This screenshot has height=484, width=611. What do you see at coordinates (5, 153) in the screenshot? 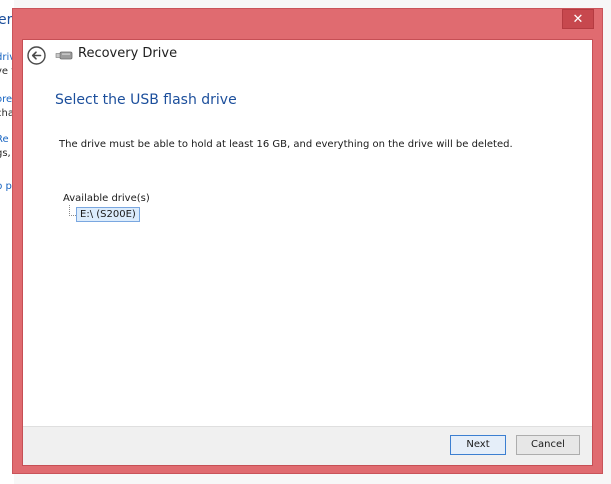
I see `background-text: gs,` at bounding box center [5, 153].